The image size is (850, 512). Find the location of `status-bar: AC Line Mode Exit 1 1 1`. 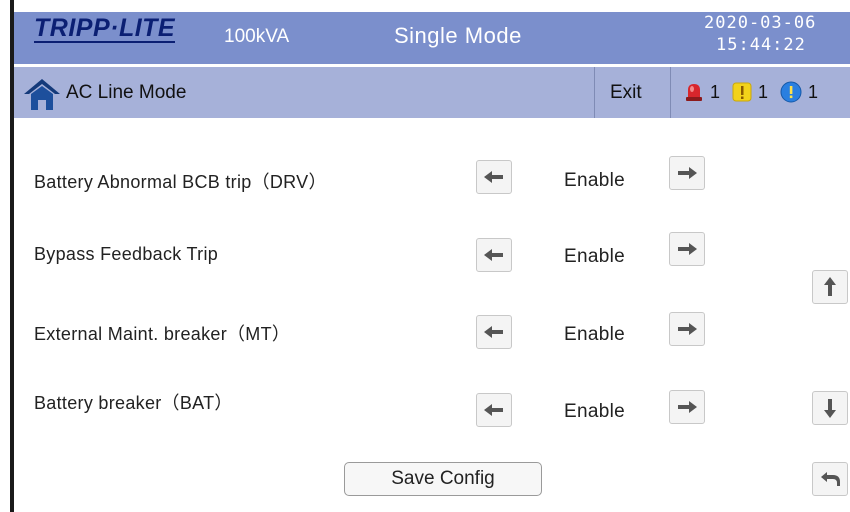

status-bar: AC Line Mode Exit 1 1 1 is located at coordinates (432, 92).